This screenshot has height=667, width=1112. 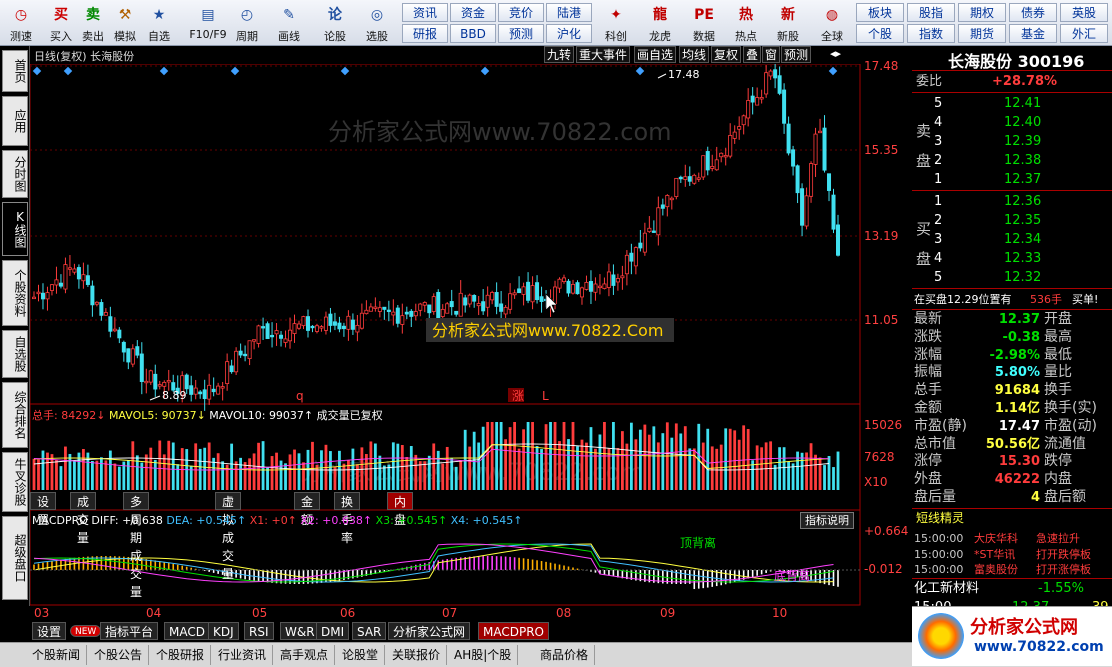 What do you see at coordinates (771, 54) in the screenshot?
I see `chart-tool-6: 窗` at bounding box center [771, 54].